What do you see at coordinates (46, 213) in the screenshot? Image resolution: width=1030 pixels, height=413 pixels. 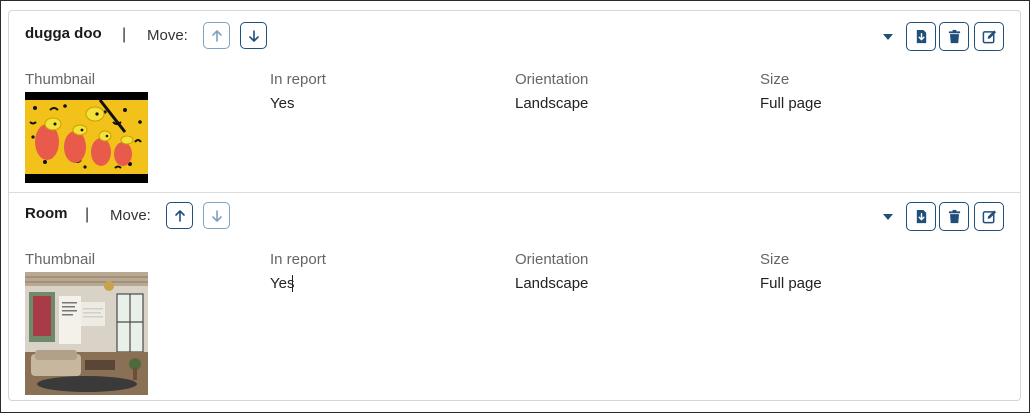 I see `item-title: Room` at bounding box center [46, 213].